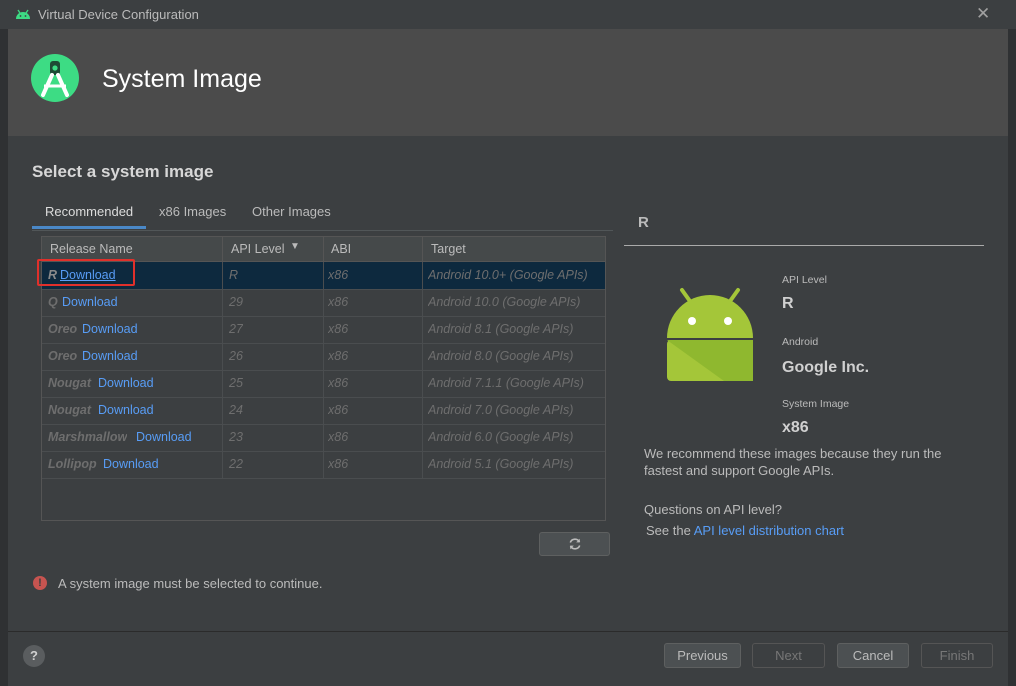 This screenshot has height=686, width=1016. What do you see at coordinates (70, 410) in the screenshot?
I see `release-name: Nougat` at bounding box center [70, 410].